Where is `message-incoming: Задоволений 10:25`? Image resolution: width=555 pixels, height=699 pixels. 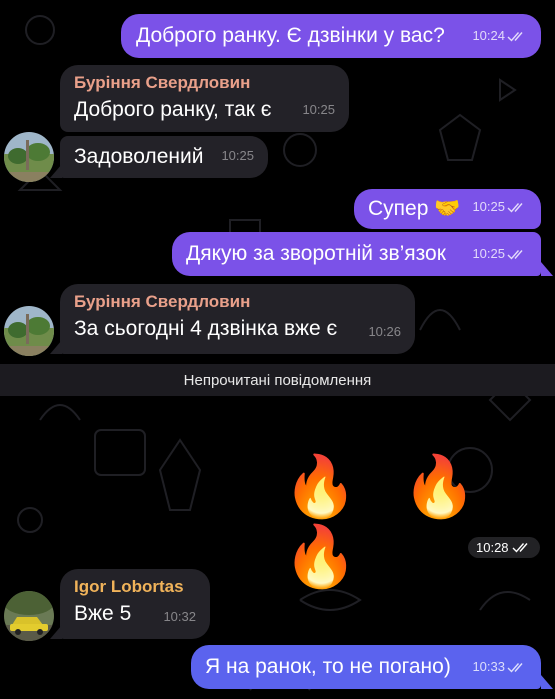
message-incoming: Задоволений 10:25 is located at coordinates (164, 157).